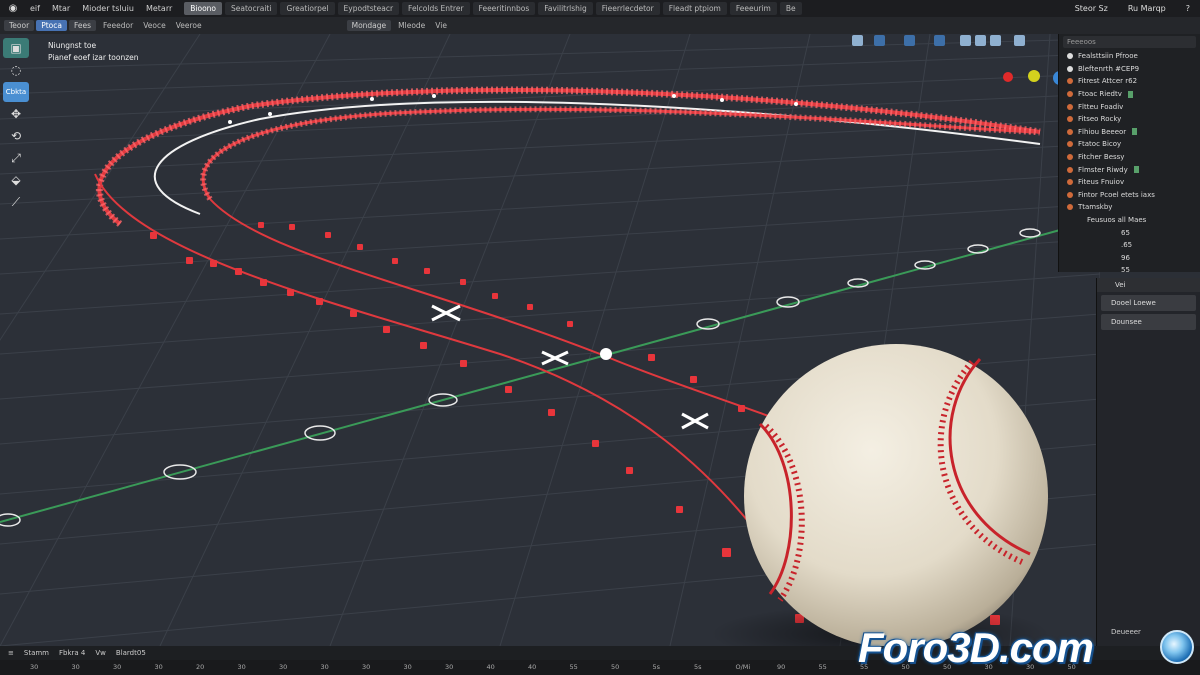  I want to click on outliner-row: Ftatoc Bicoy, so click(1129, 144).